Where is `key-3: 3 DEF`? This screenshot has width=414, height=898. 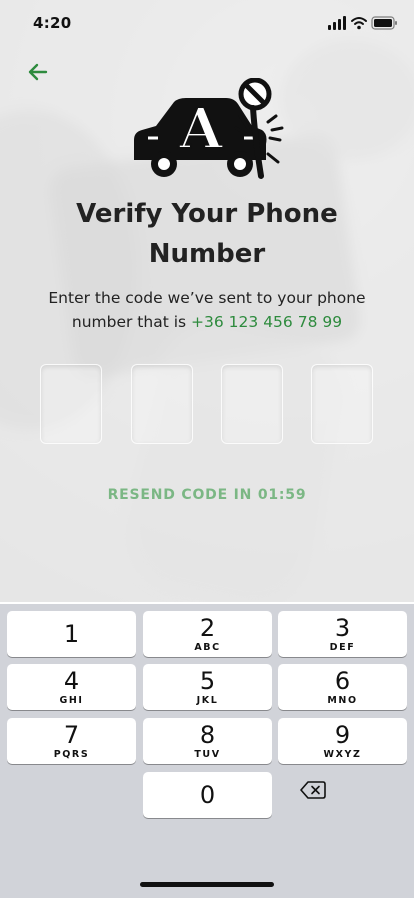 key-3: 3 DEF is located at coordinates (342, 634).